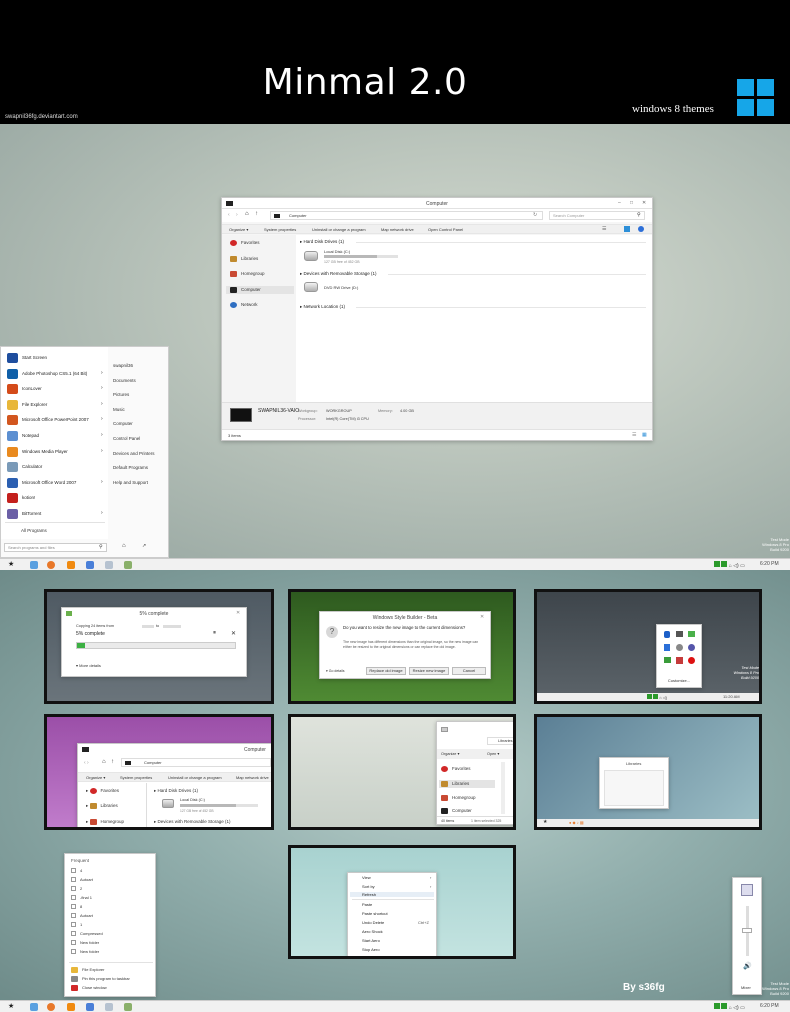 This screenshot has height=1012, width=790. Describe the element at coordinates (55, 374) in the screenshot. I see `program-item: Adobe Photoshop CS5.1 (64 Bit) ›` at that location.